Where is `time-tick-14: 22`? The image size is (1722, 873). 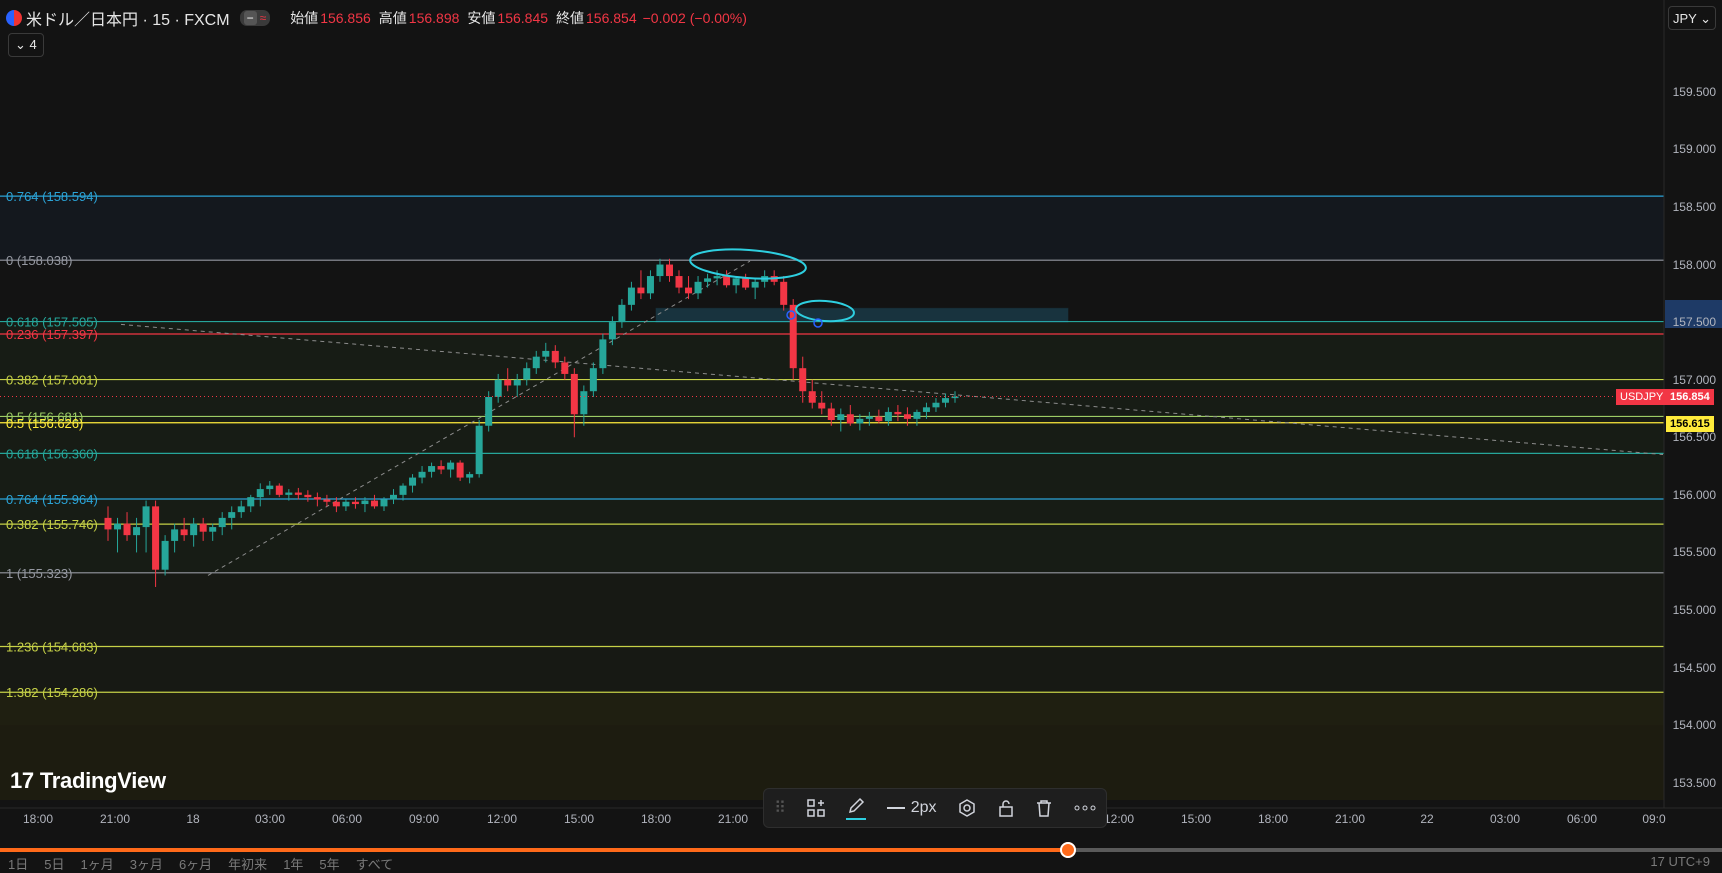 time-tick-14: 22 is located at coordinates (1427, 819).